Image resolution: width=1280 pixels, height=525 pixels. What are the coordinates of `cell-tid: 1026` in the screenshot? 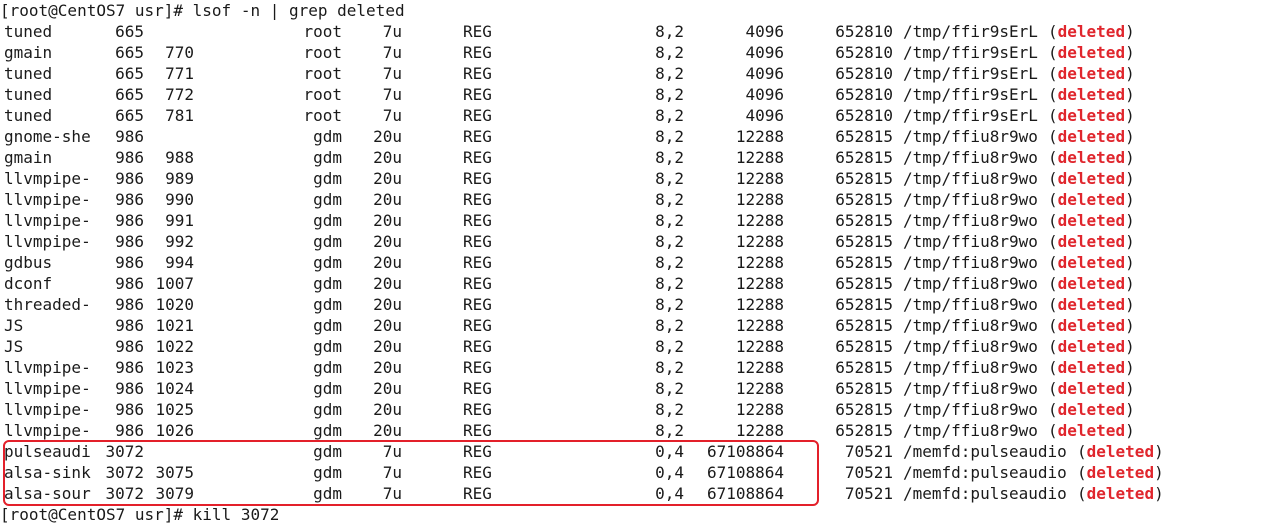 It's located at (174, 430).